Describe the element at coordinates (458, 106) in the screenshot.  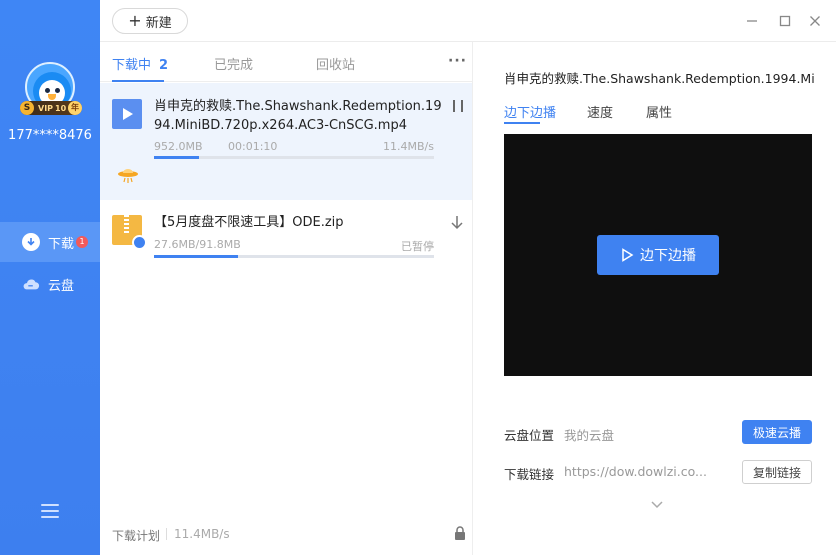
I see `pause-icon` at that location.